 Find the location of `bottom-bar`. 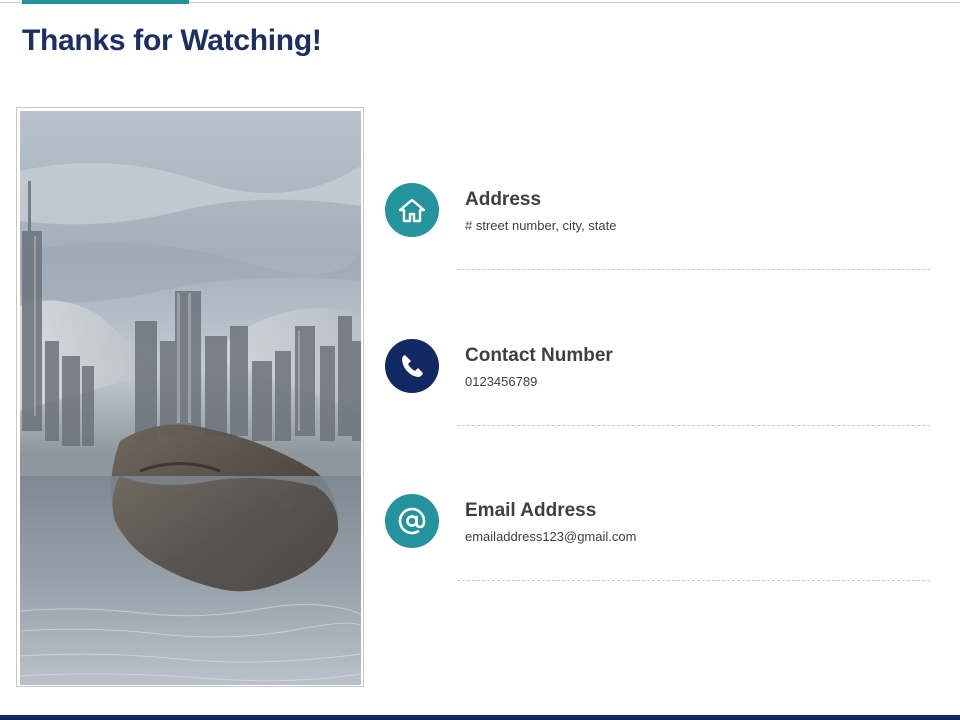

bottom-bar is located at coordinates (480, 717).